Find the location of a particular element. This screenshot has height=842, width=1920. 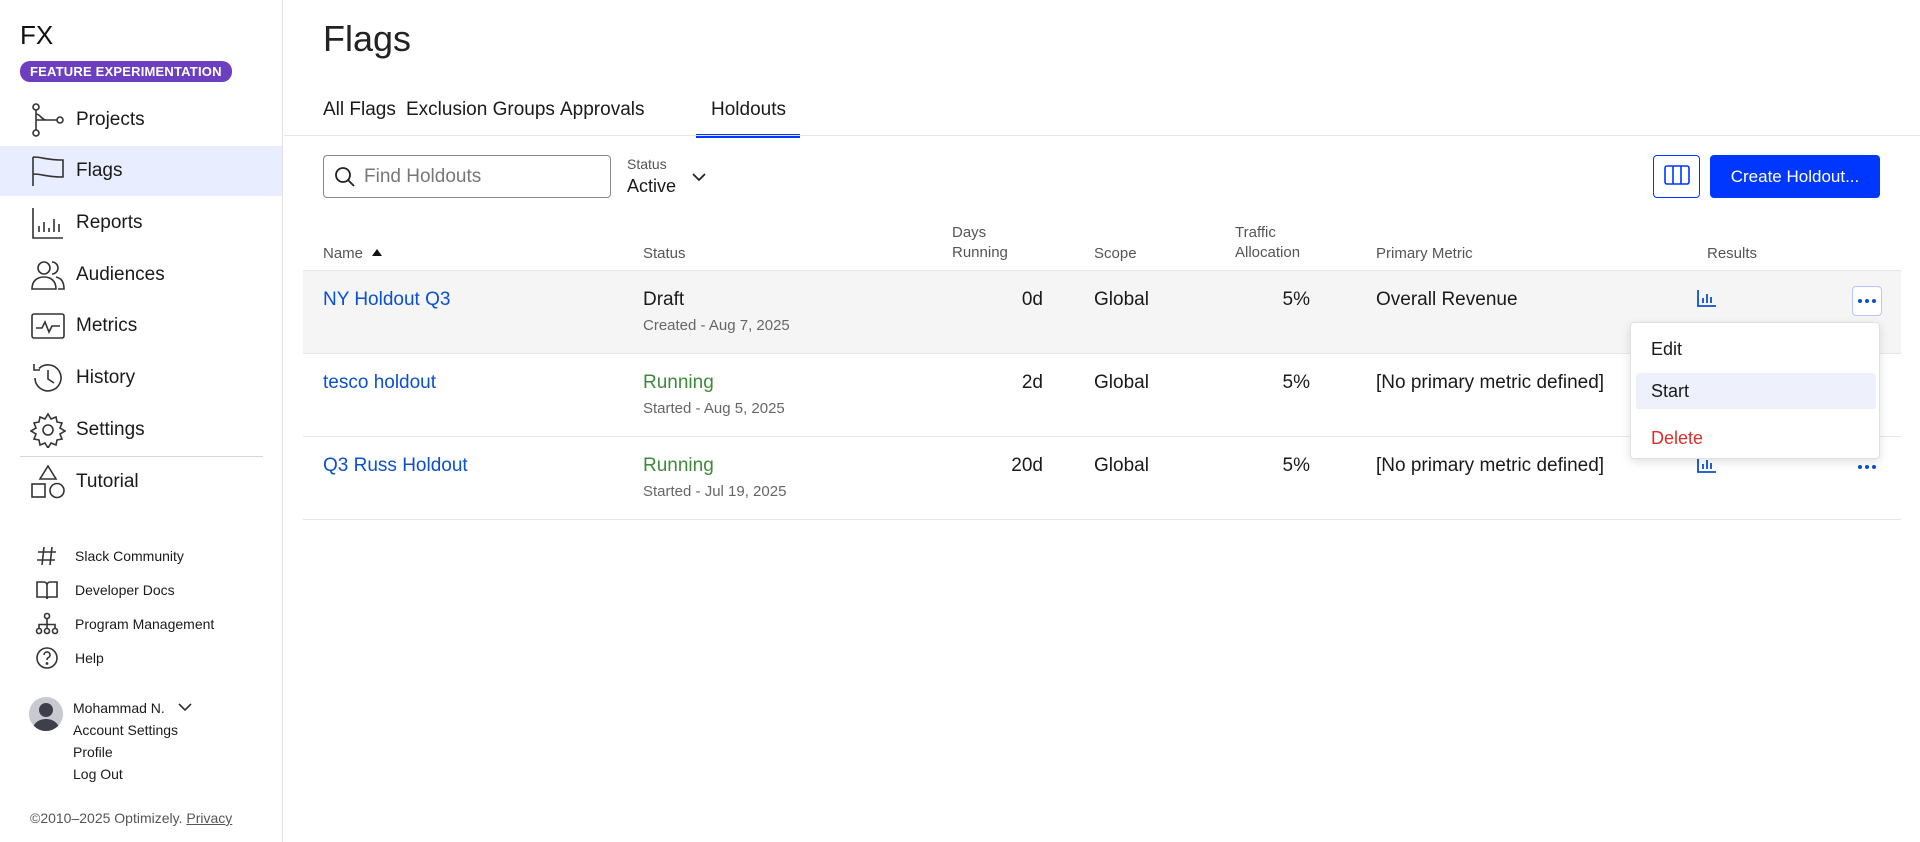

tab-holdouts: Holdouts is located at coordinates (748, 117).